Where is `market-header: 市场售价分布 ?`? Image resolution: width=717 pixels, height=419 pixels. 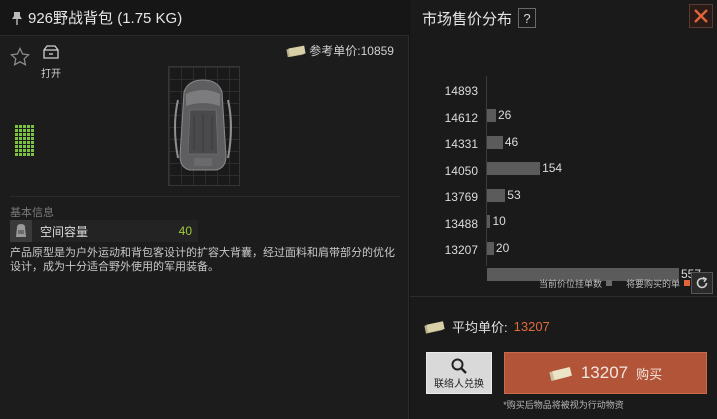
market-header: 市场售价分布 ? is located at coordinates (563, 18).